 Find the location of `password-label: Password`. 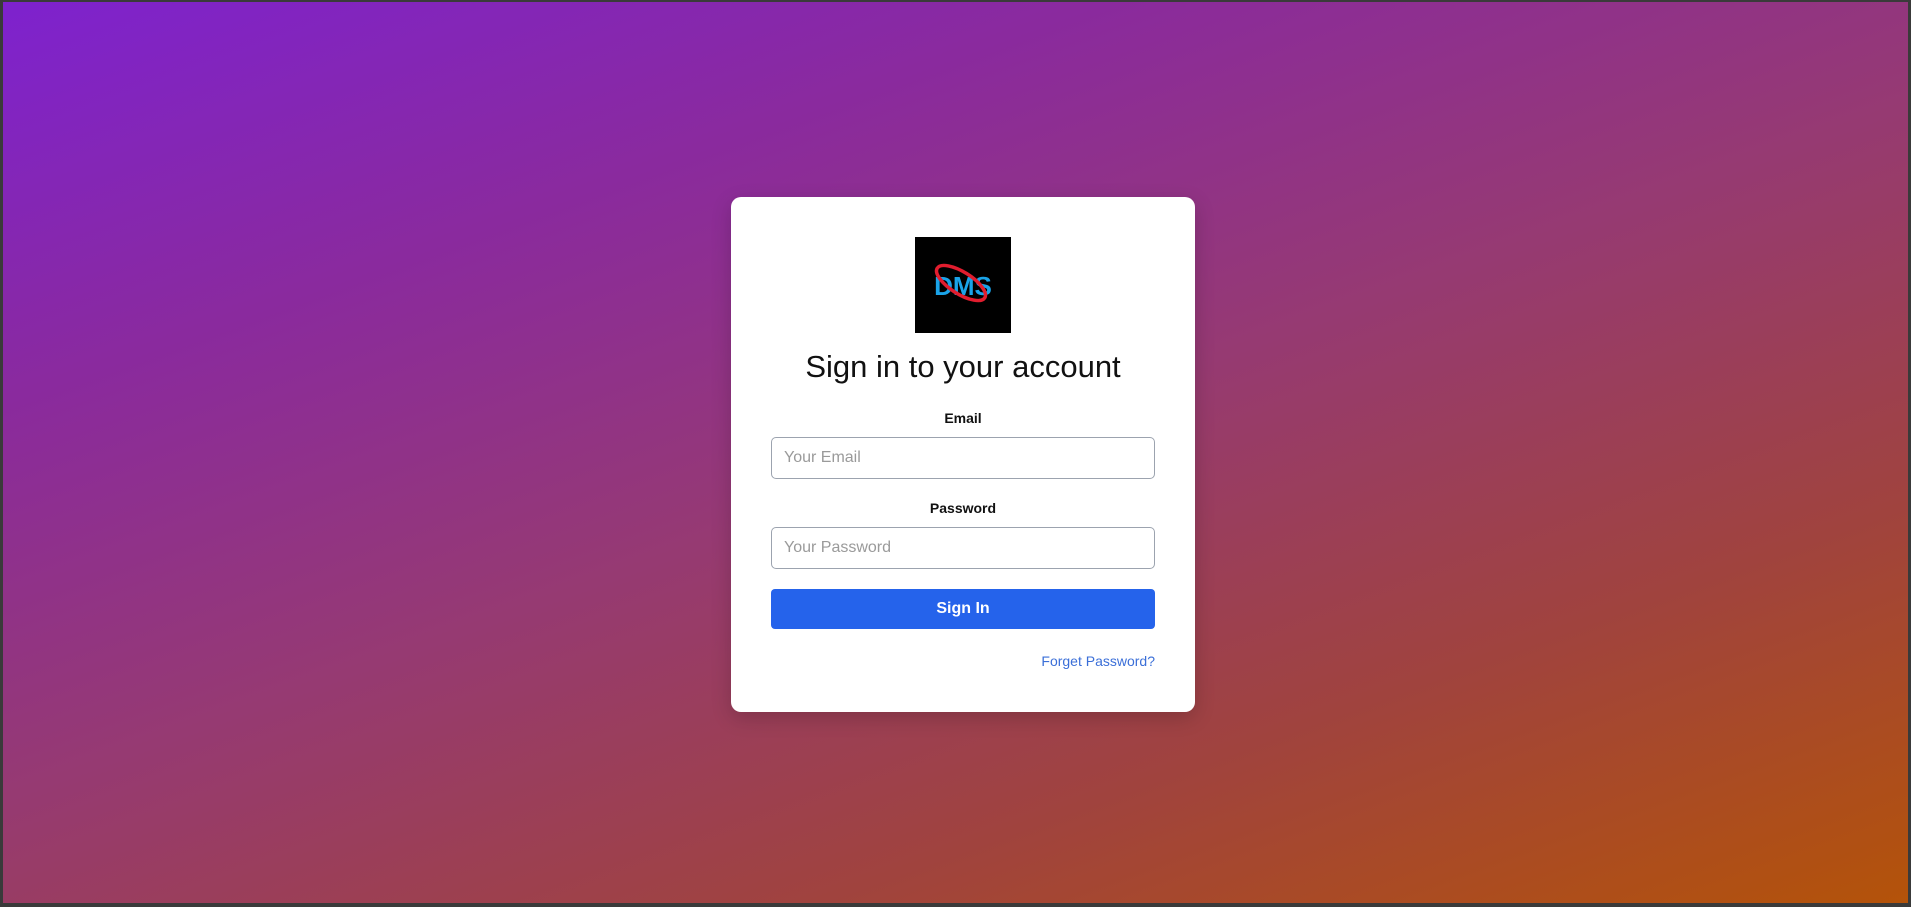

password-label: Password is located at coordinates (963, 508).